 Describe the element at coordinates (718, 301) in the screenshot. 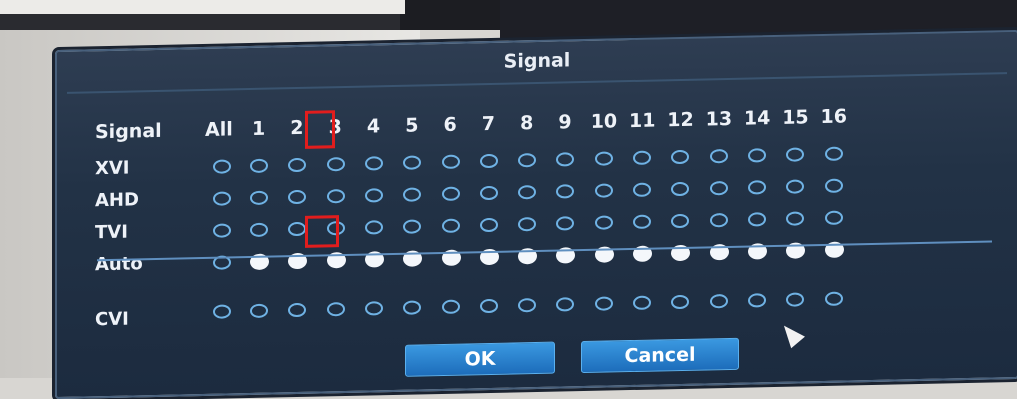

I see `radio-cvi-ch13` at that location.